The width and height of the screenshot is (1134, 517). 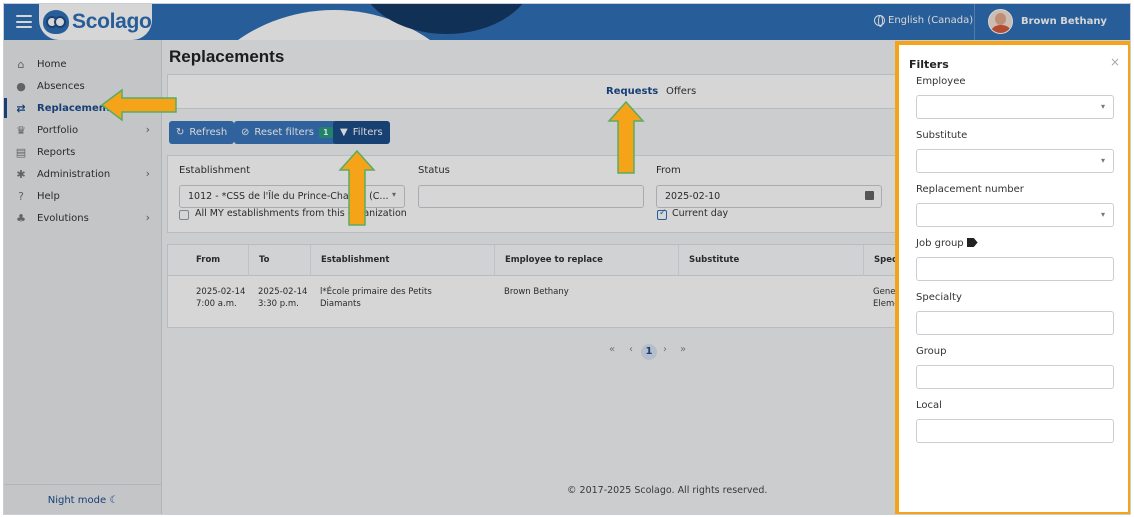 I want to click on row-to-time: 3:30 p.m., so click(x=278, y=304).